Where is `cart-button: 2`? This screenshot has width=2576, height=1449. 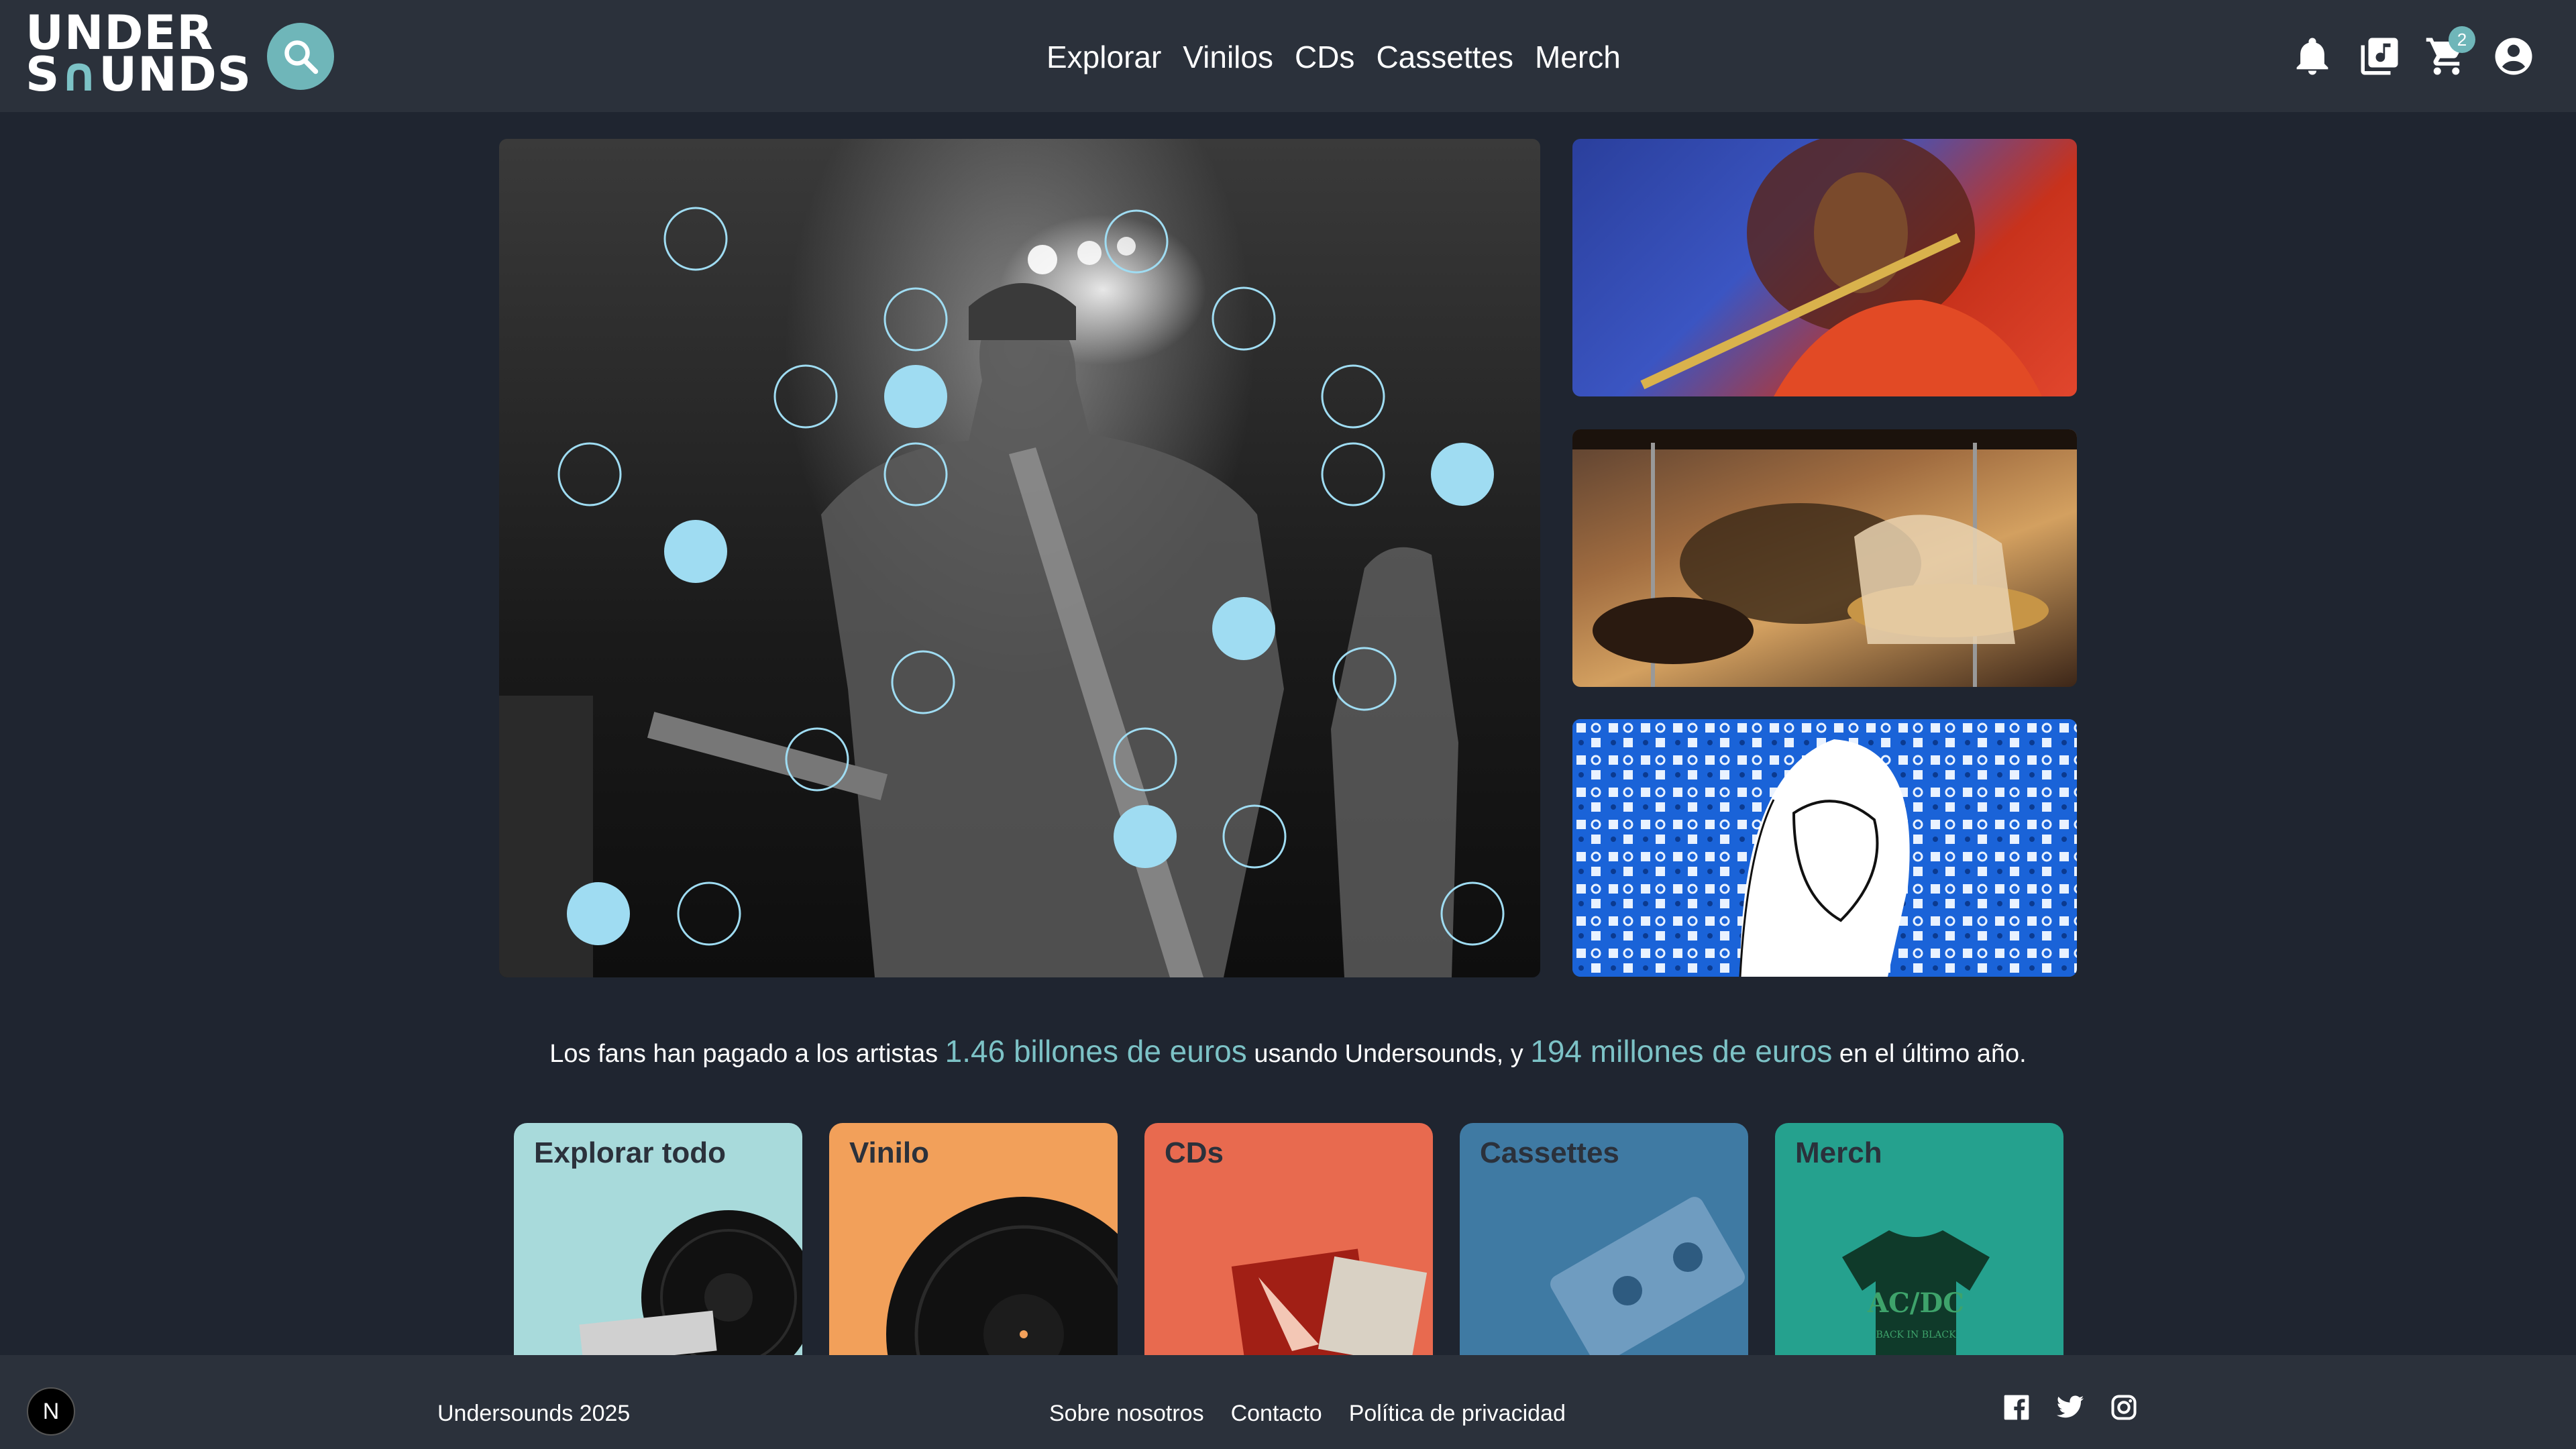 cart-button: 2 is located at coordinates (2449, 52).